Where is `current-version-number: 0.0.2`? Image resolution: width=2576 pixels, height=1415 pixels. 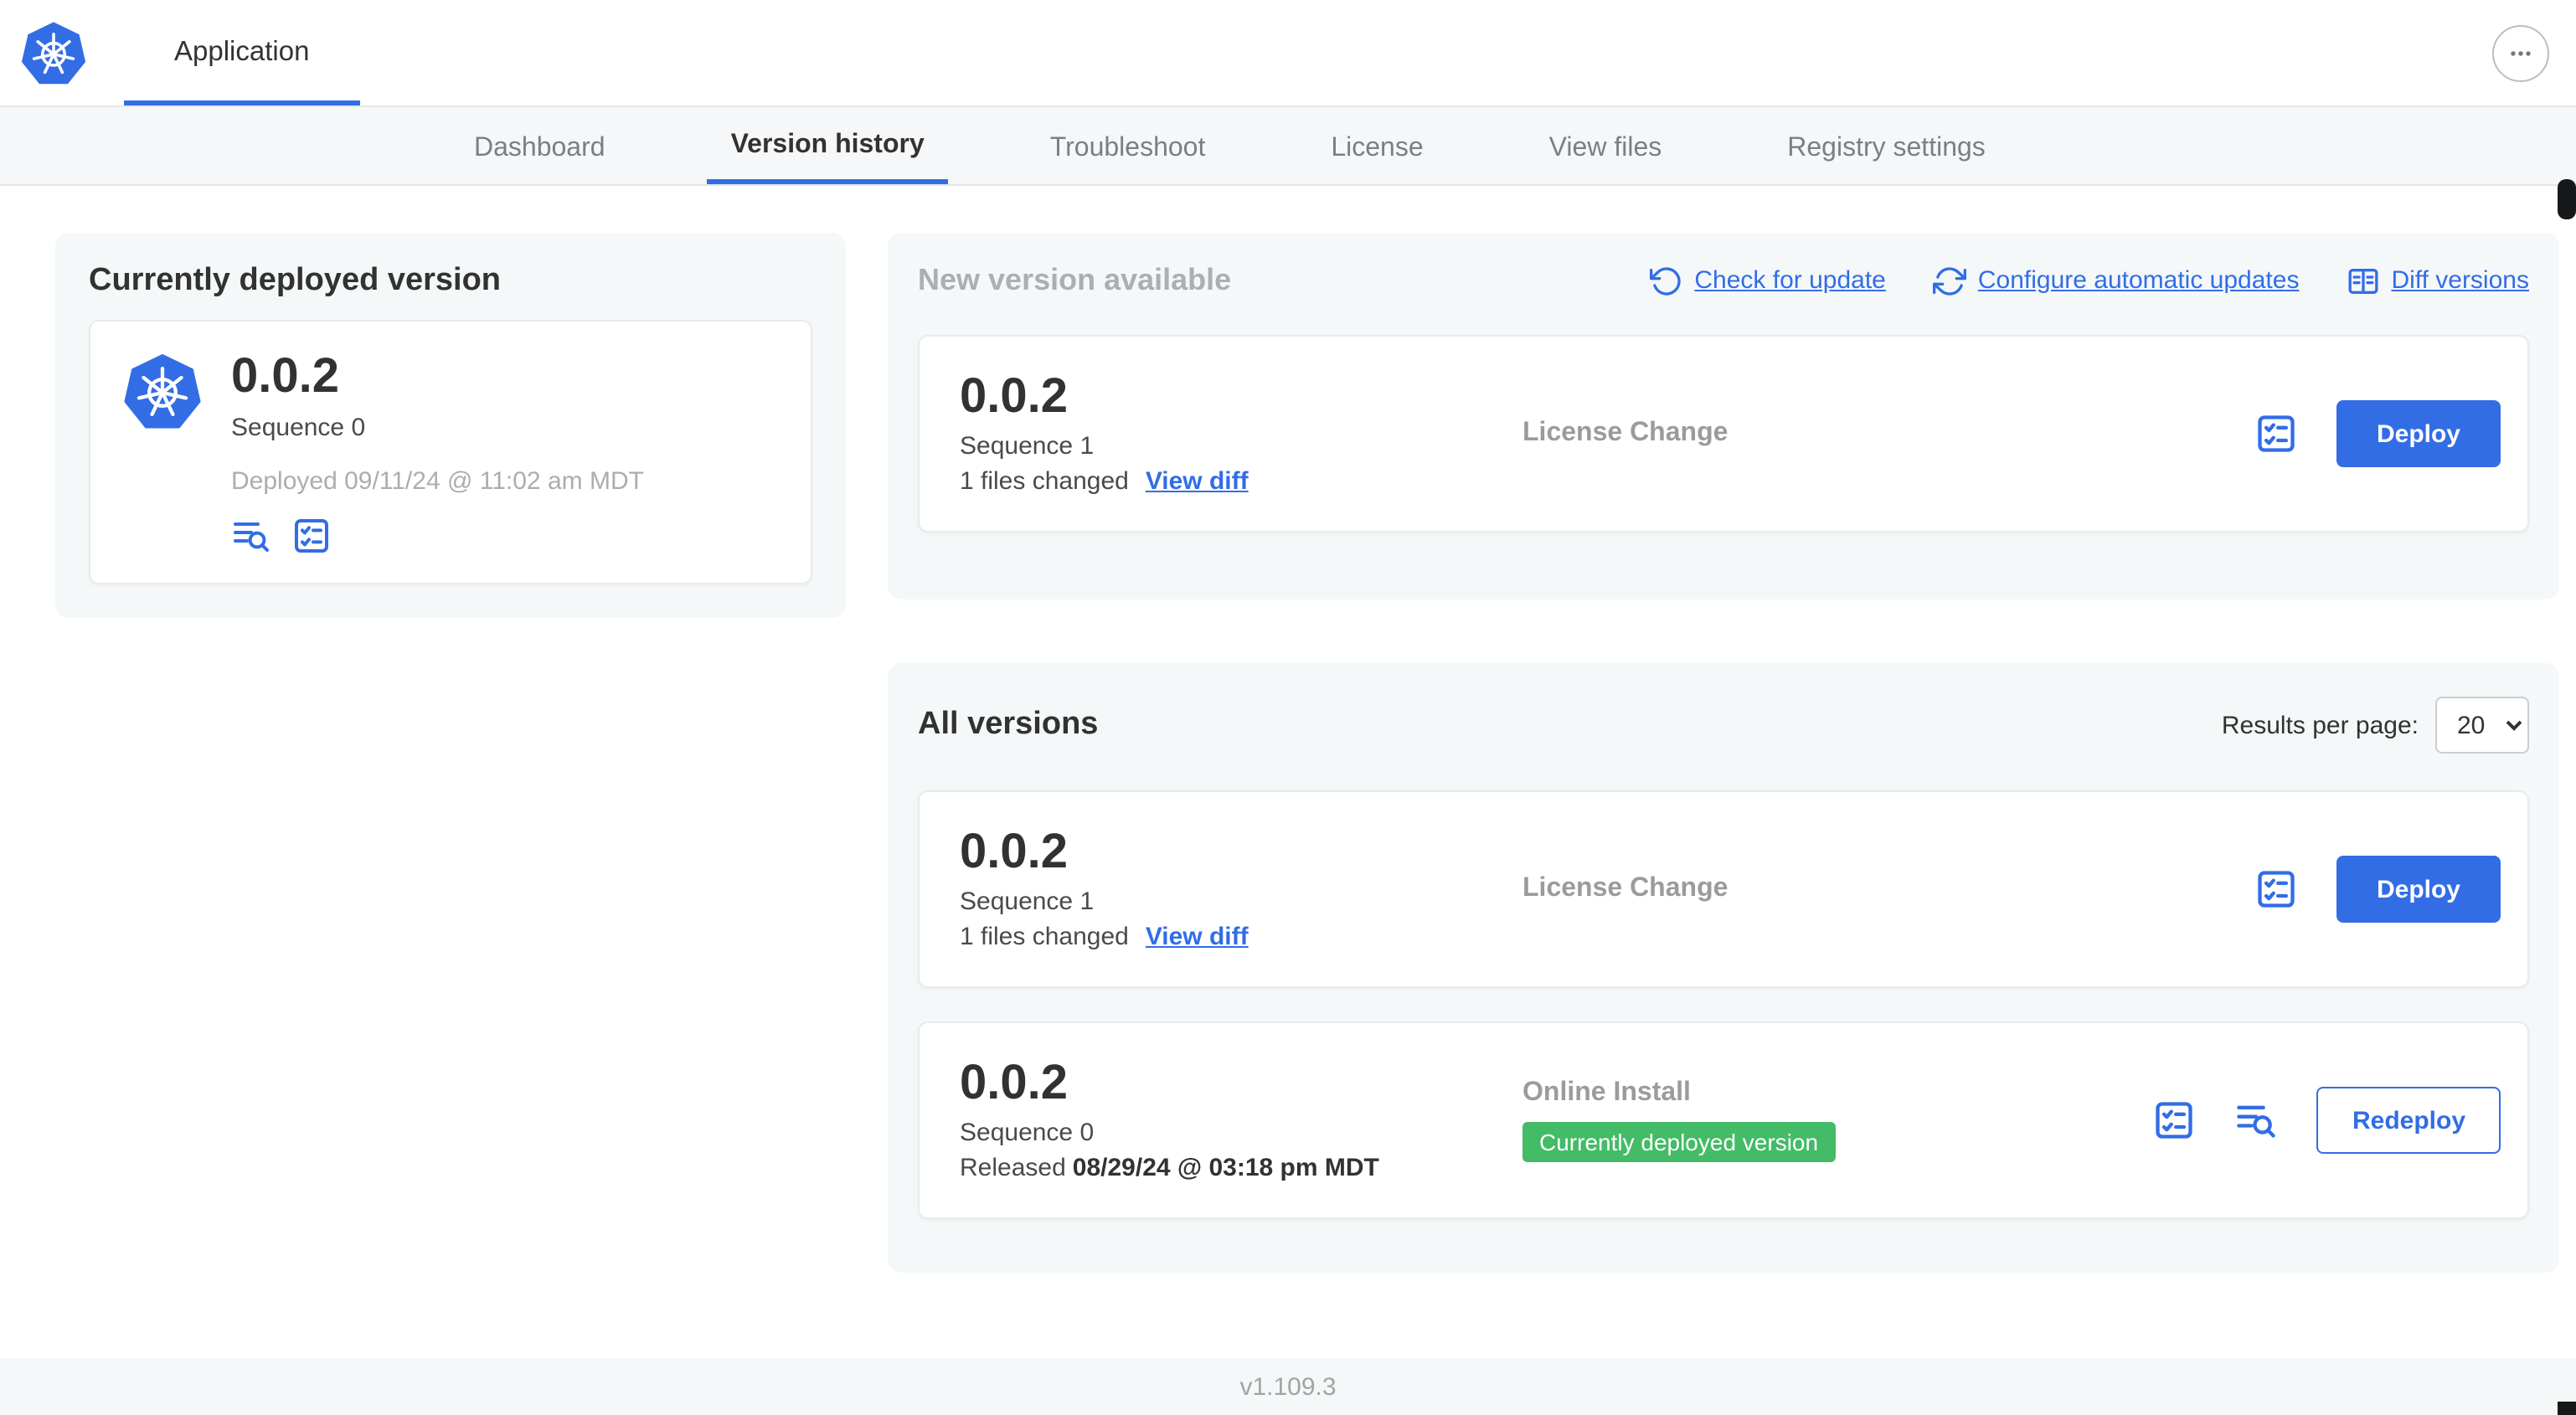
current-version-number: 0.0.2 is located at coordinates (285, 377).